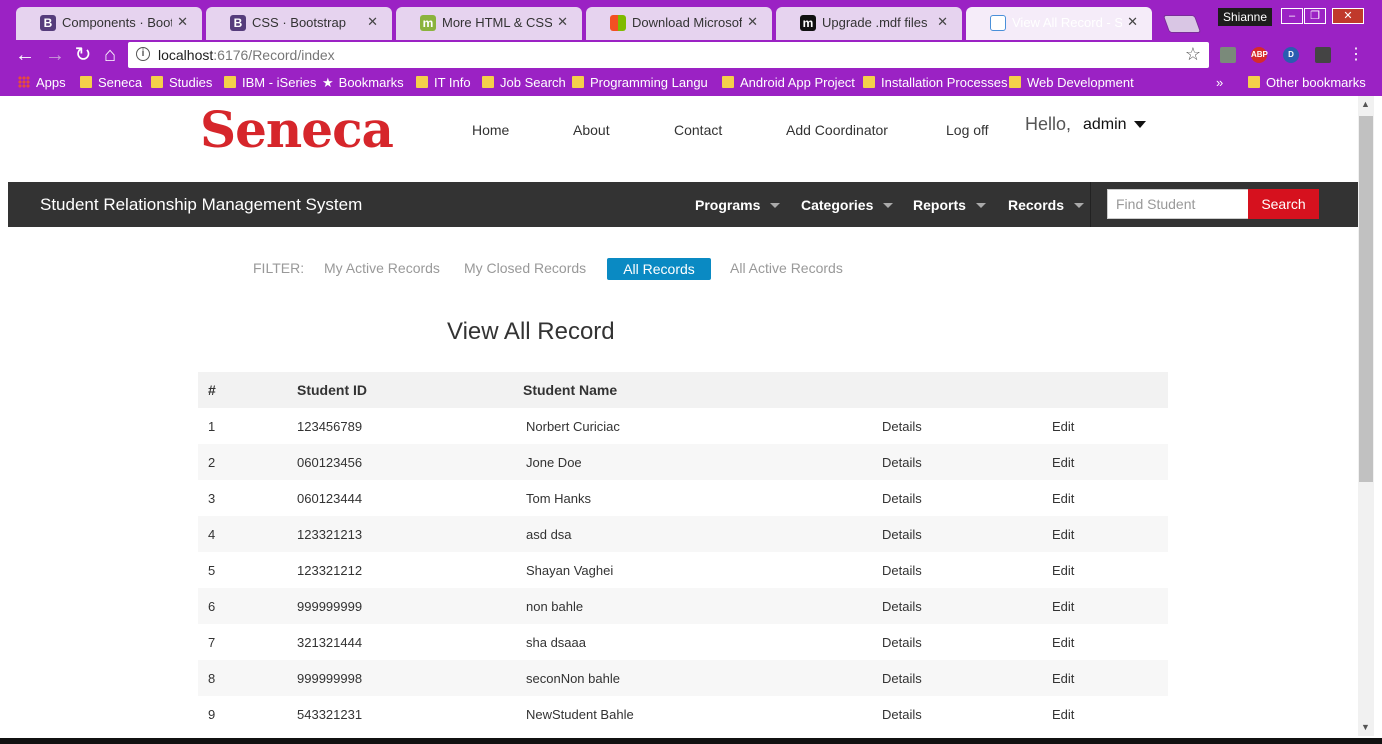 The height and width of the screenshot is (744, 1382). I want to click on maximize-icon: ❐, so click(1315, 16).